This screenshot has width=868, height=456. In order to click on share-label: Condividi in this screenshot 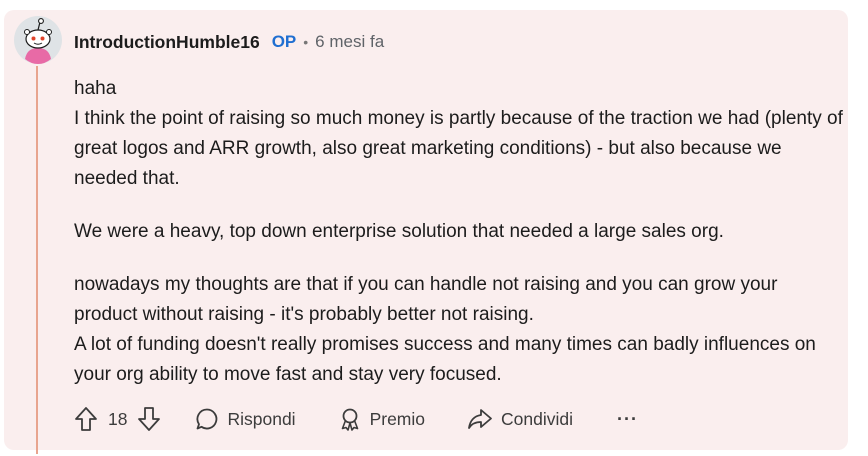, I will do `click(537, 418)`.